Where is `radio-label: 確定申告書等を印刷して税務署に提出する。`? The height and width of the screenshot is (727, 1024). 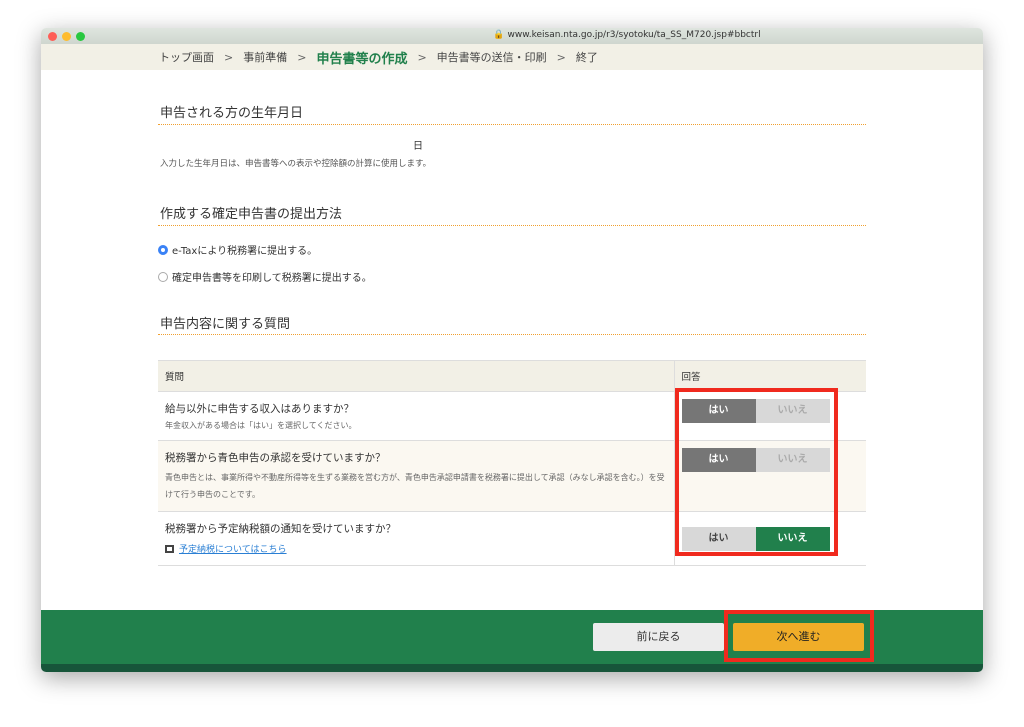
radio-label: 確定申告書等を印刷して税務署に提出する。 is located at coordinates (272, 278).